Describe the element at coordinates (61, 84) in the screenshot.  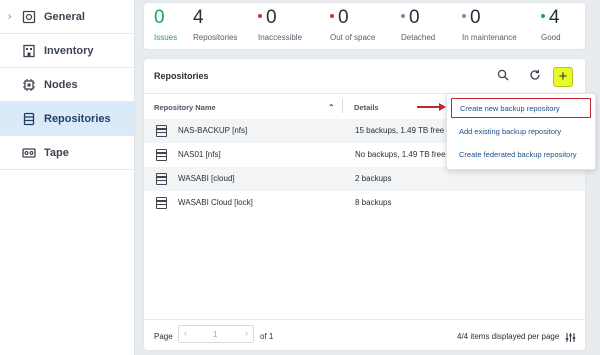
I see `sidebar-item-label: Nodes` at that location.